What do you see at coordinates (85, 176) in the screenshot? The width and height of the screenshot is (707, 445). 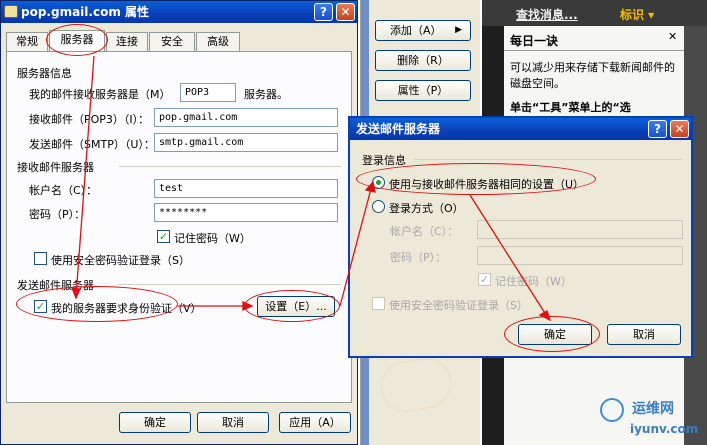 I see `arrow-tab-to-auth` at bounding box center [85, 176].